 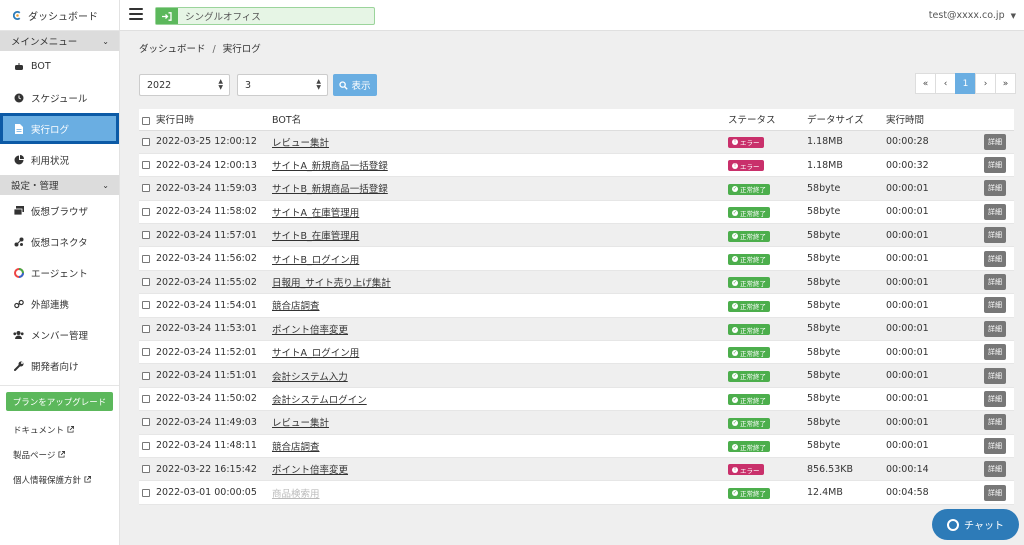 I want to click on bot-link: サイトA_在庫管理用, so click(x=315, y=213).